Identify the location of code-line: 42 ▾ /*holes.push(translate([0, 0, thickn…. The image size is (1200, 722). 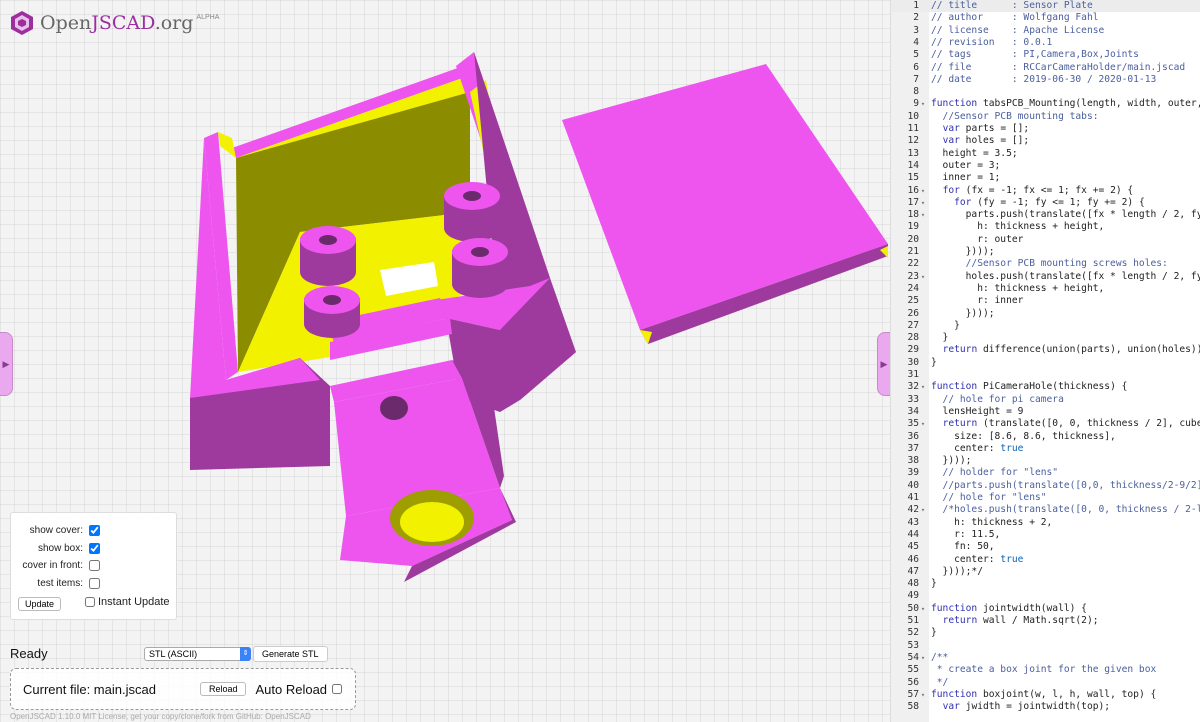
(1045, 510).